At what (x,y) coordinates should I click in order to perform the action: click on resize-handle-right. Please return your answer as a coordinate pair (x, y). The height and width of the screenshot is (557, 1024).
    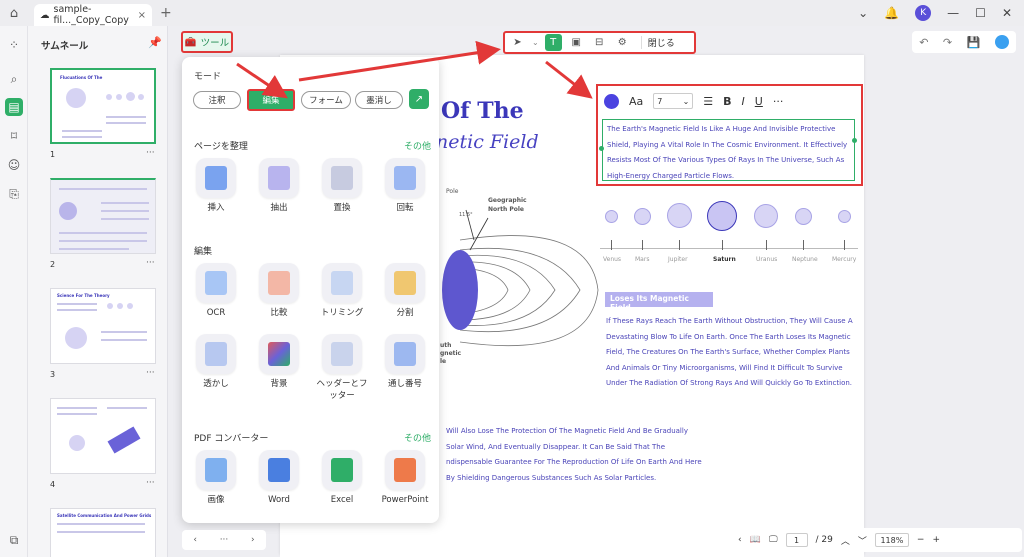
    Looking at the image, I should click on (854, 140).